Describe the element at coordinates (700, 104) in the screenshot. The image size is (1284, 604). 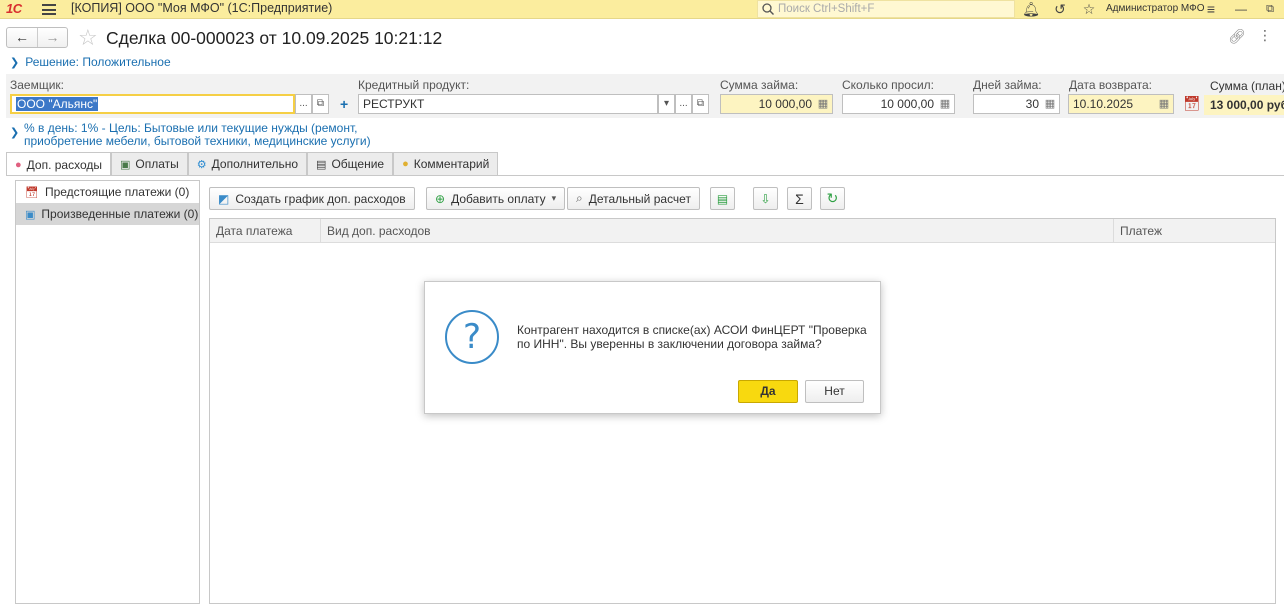
I see `product-open-icon: ⧉` at that location.